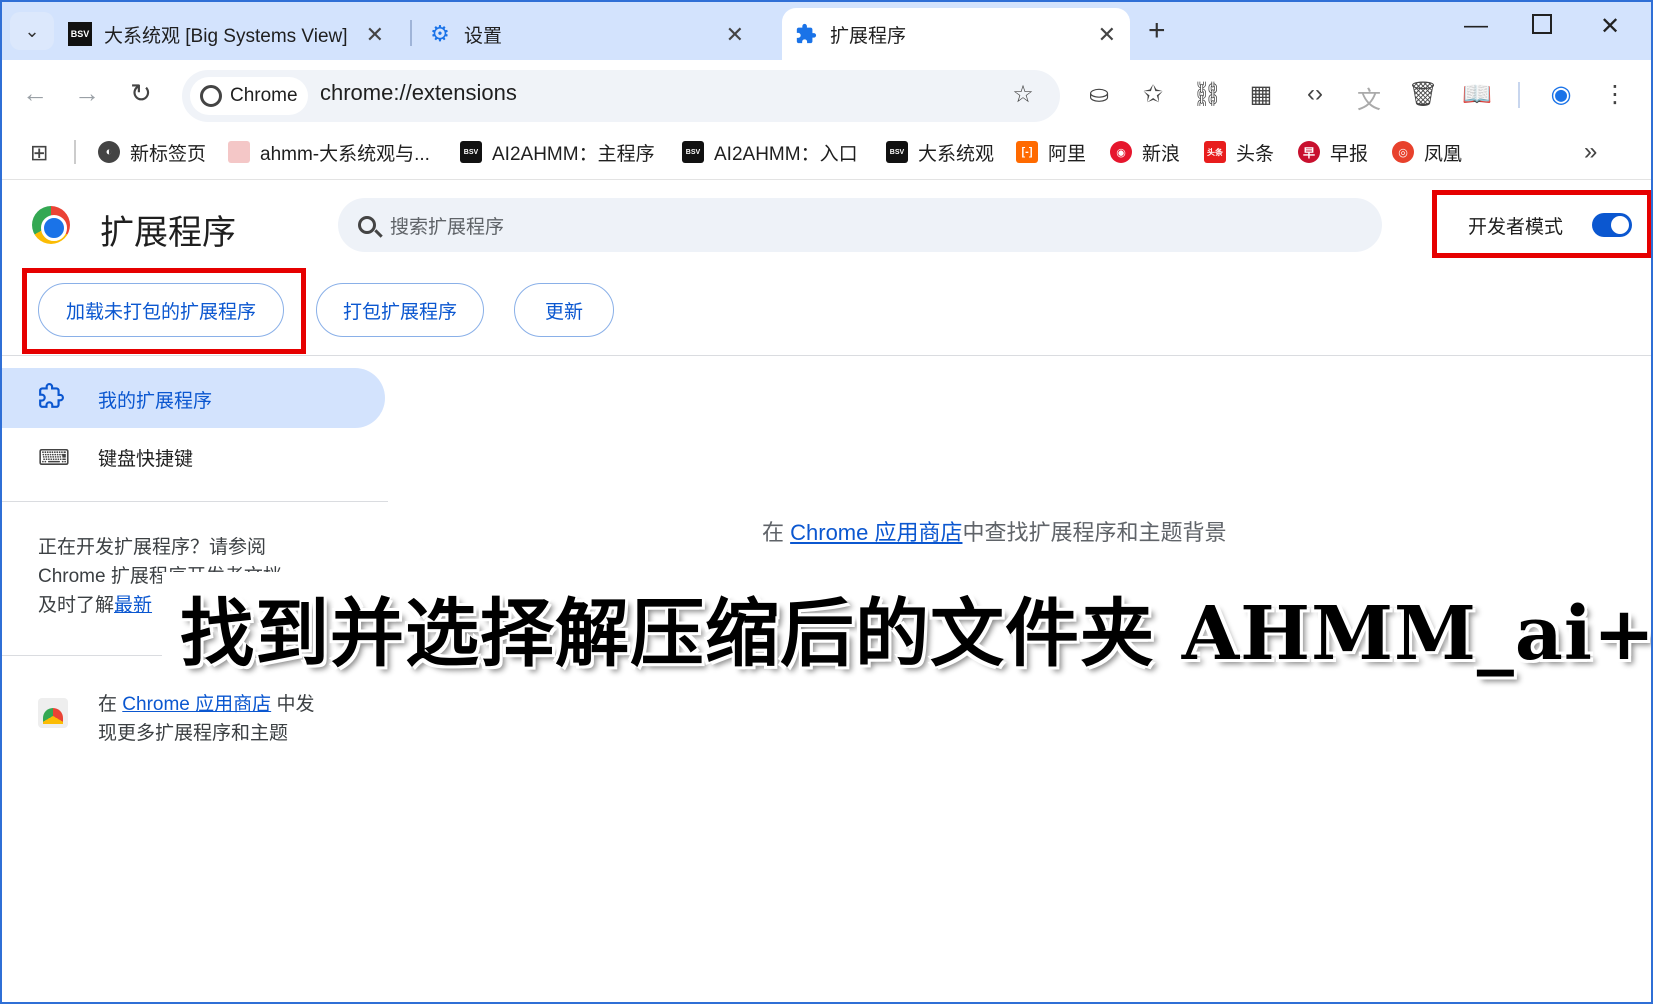 The height and width of the screenshot is (1004, 1653). Describe the element at coordinates (1027, 152) in the screenshot. I see `ali-icon: [-]` at that location.